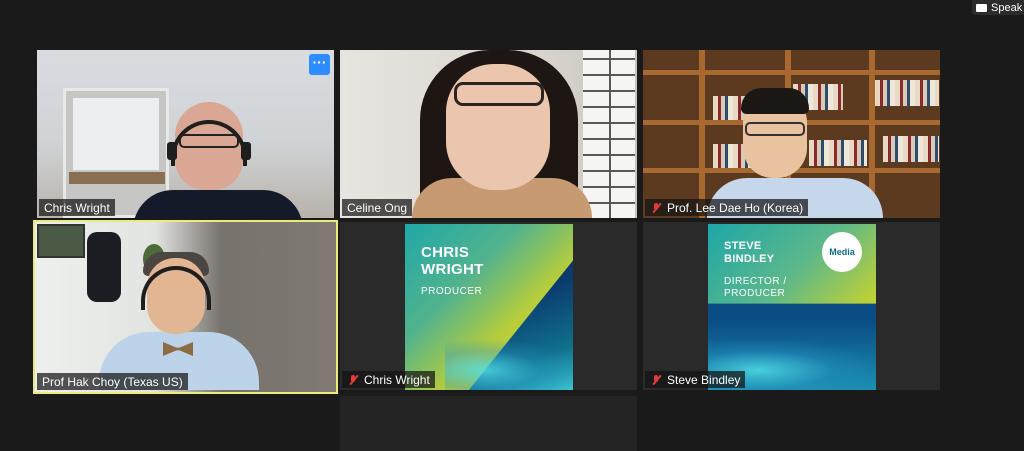 The image size is (1024, 451). I want to click on participant-name: Prof Hak Choy (Texas US), so click(112, 382).